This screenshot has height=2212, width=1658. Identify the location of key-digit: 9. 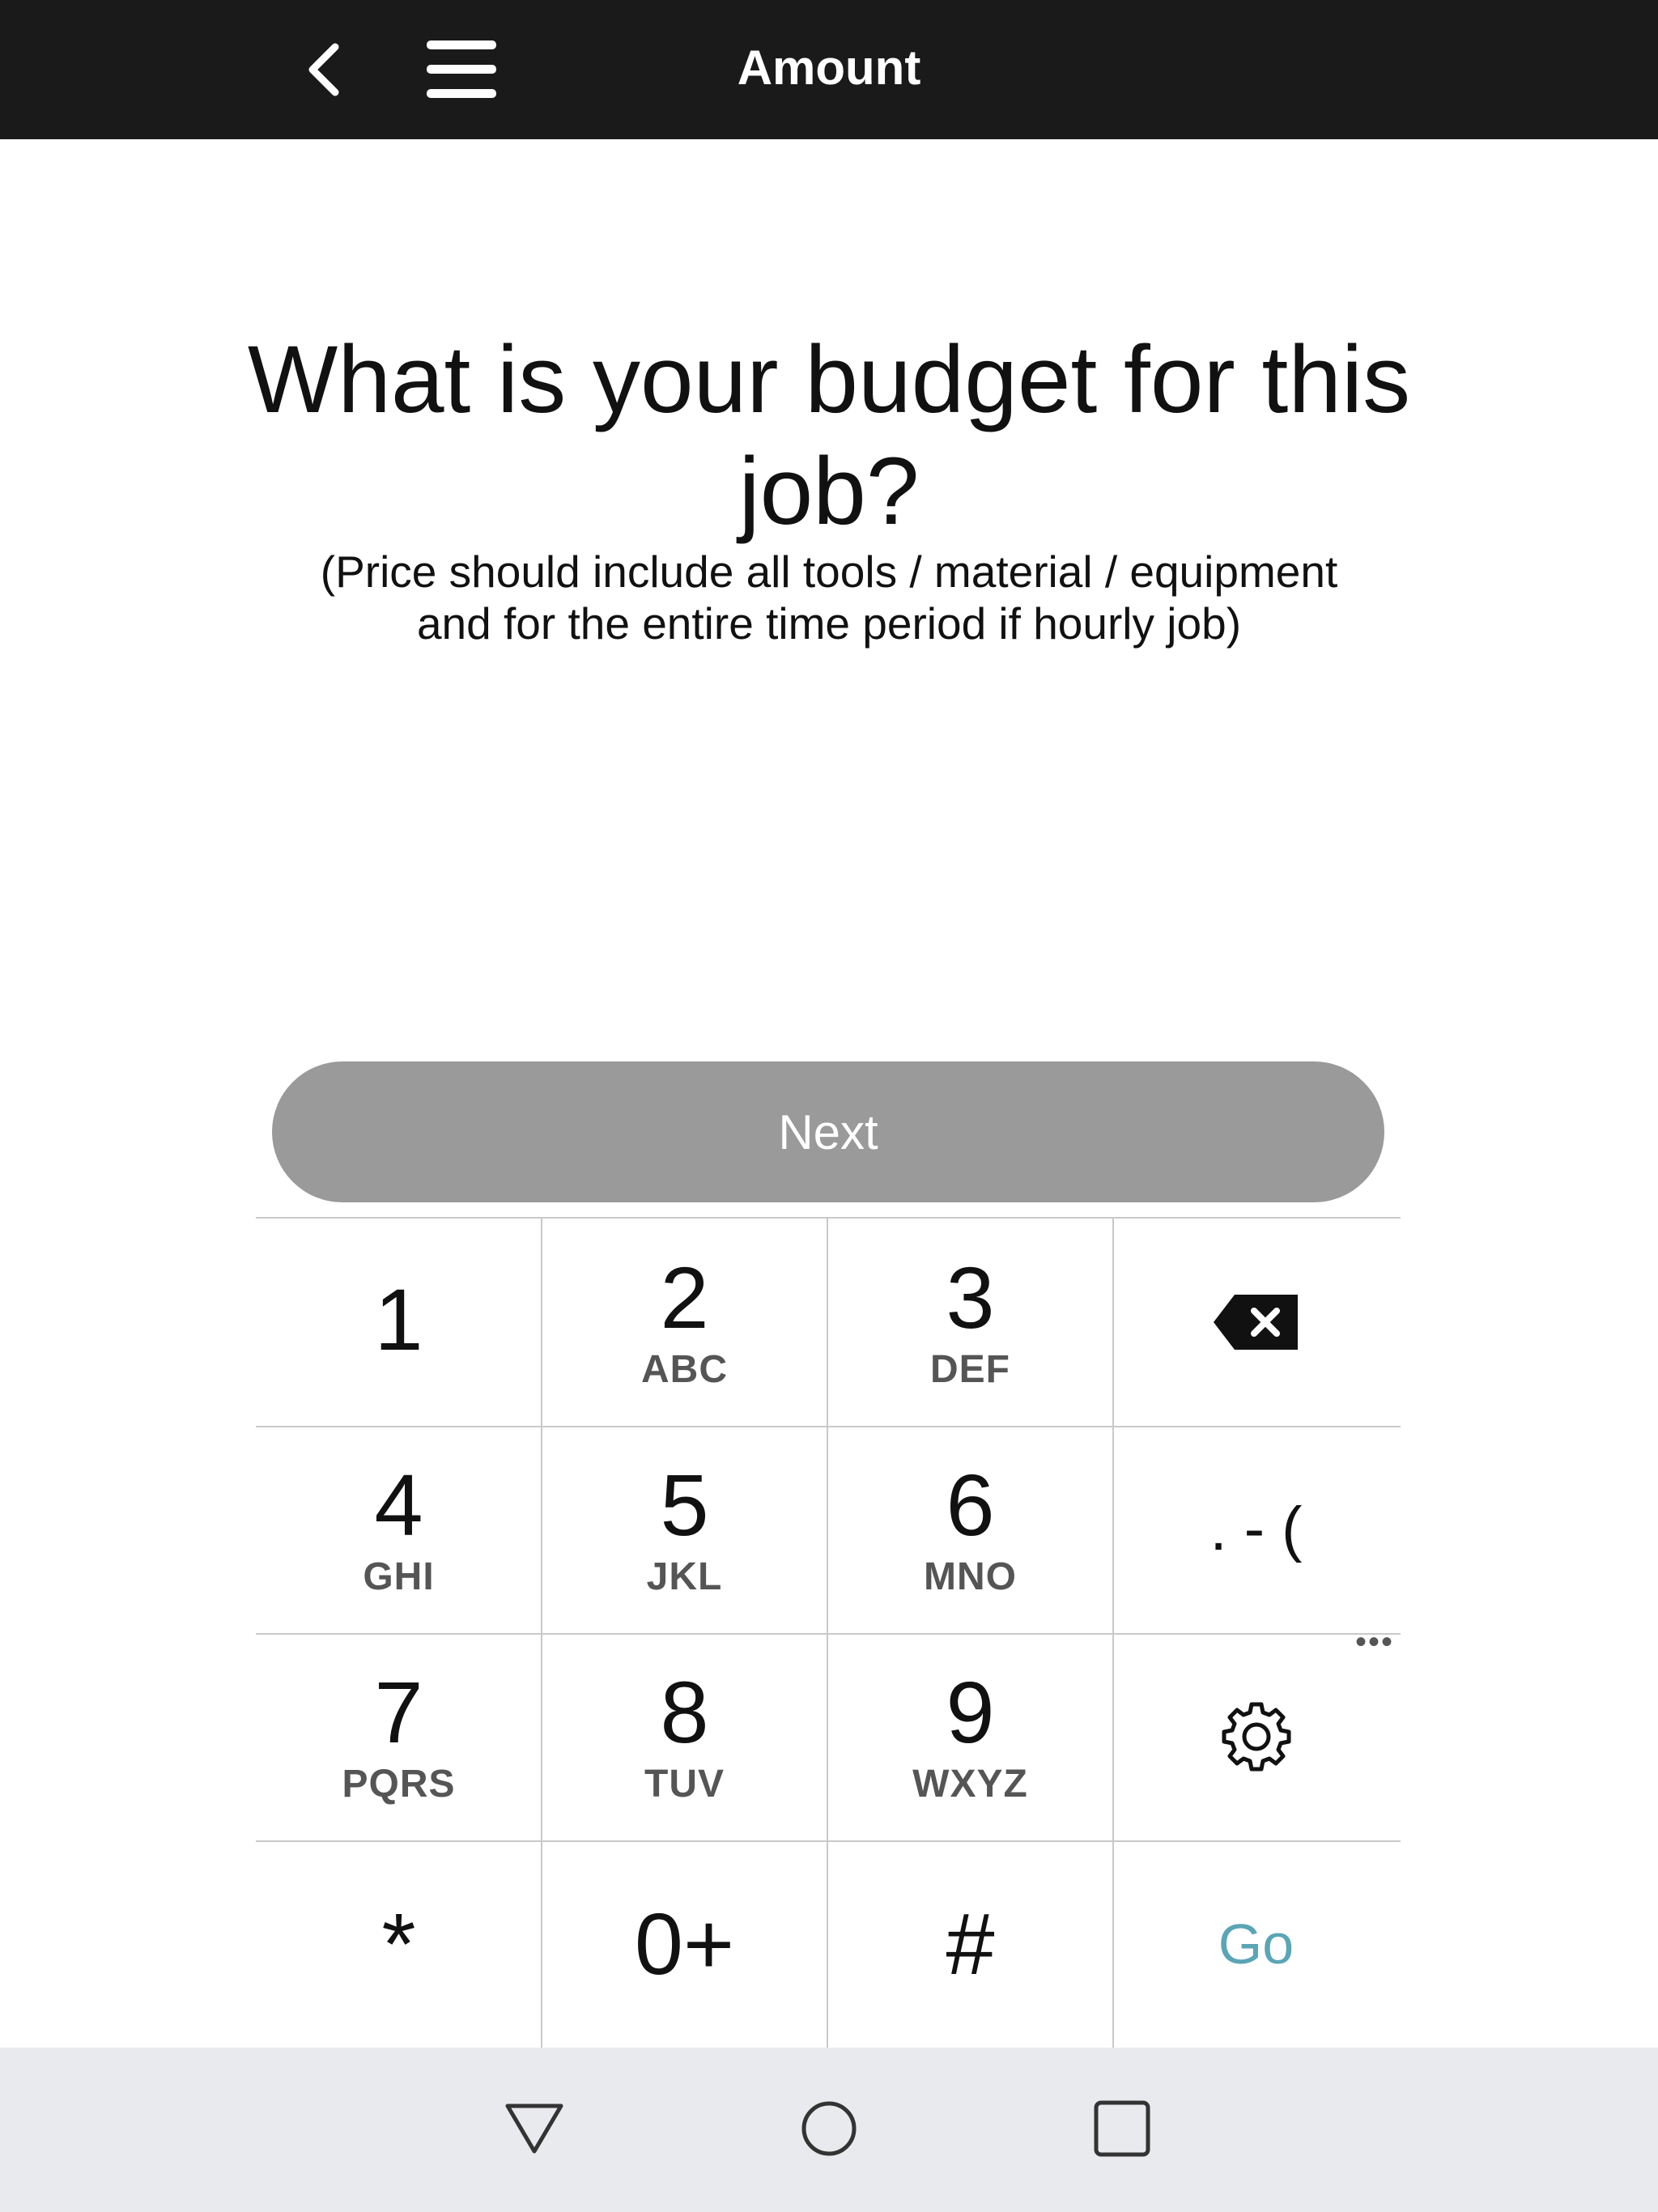
(970, 1712).